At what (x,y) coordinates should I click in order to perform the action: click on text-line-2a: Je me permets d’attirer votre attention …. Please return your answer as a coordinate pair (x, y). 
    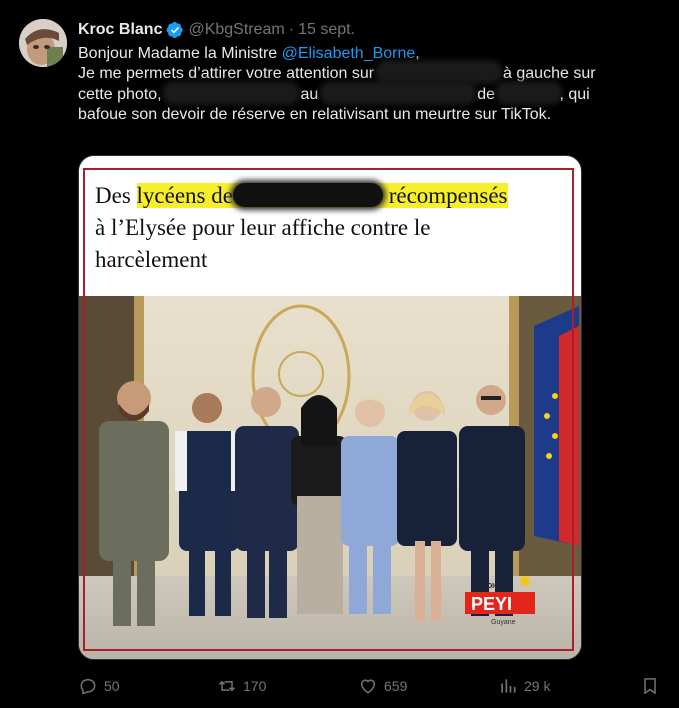
    Looking at the image, I should click on (226, 74).